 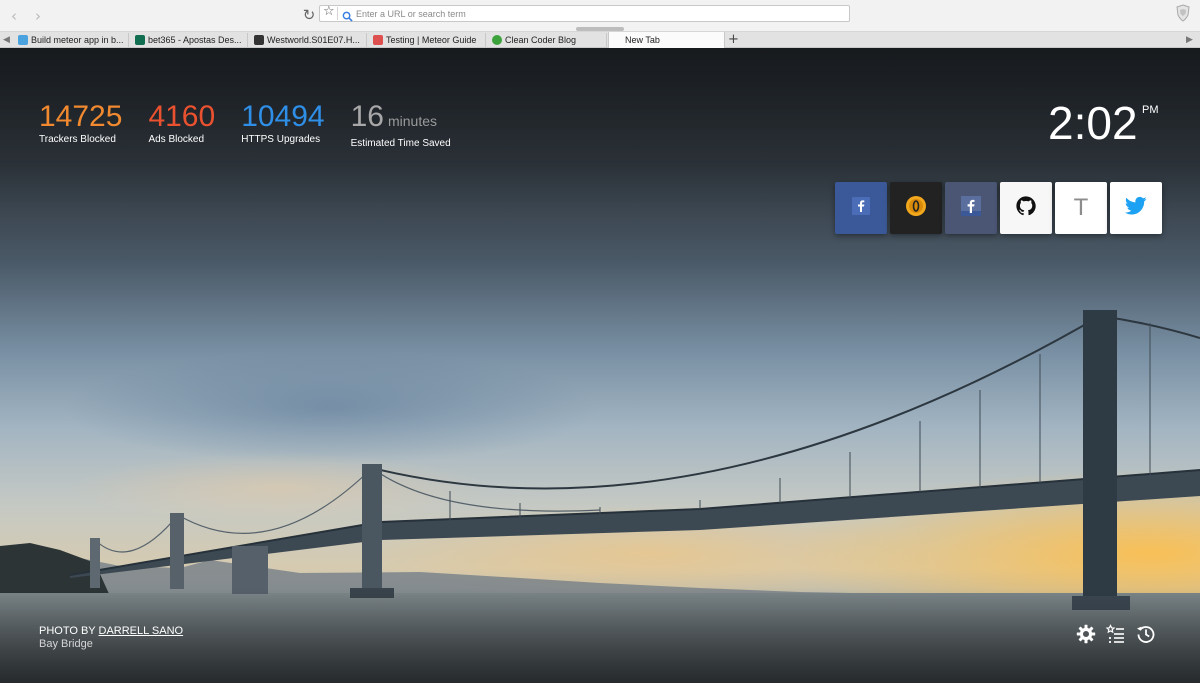 What do you see at coordinates (596, 13) in the screenshot?
I see `url-input` at bounding box center [596, 13].